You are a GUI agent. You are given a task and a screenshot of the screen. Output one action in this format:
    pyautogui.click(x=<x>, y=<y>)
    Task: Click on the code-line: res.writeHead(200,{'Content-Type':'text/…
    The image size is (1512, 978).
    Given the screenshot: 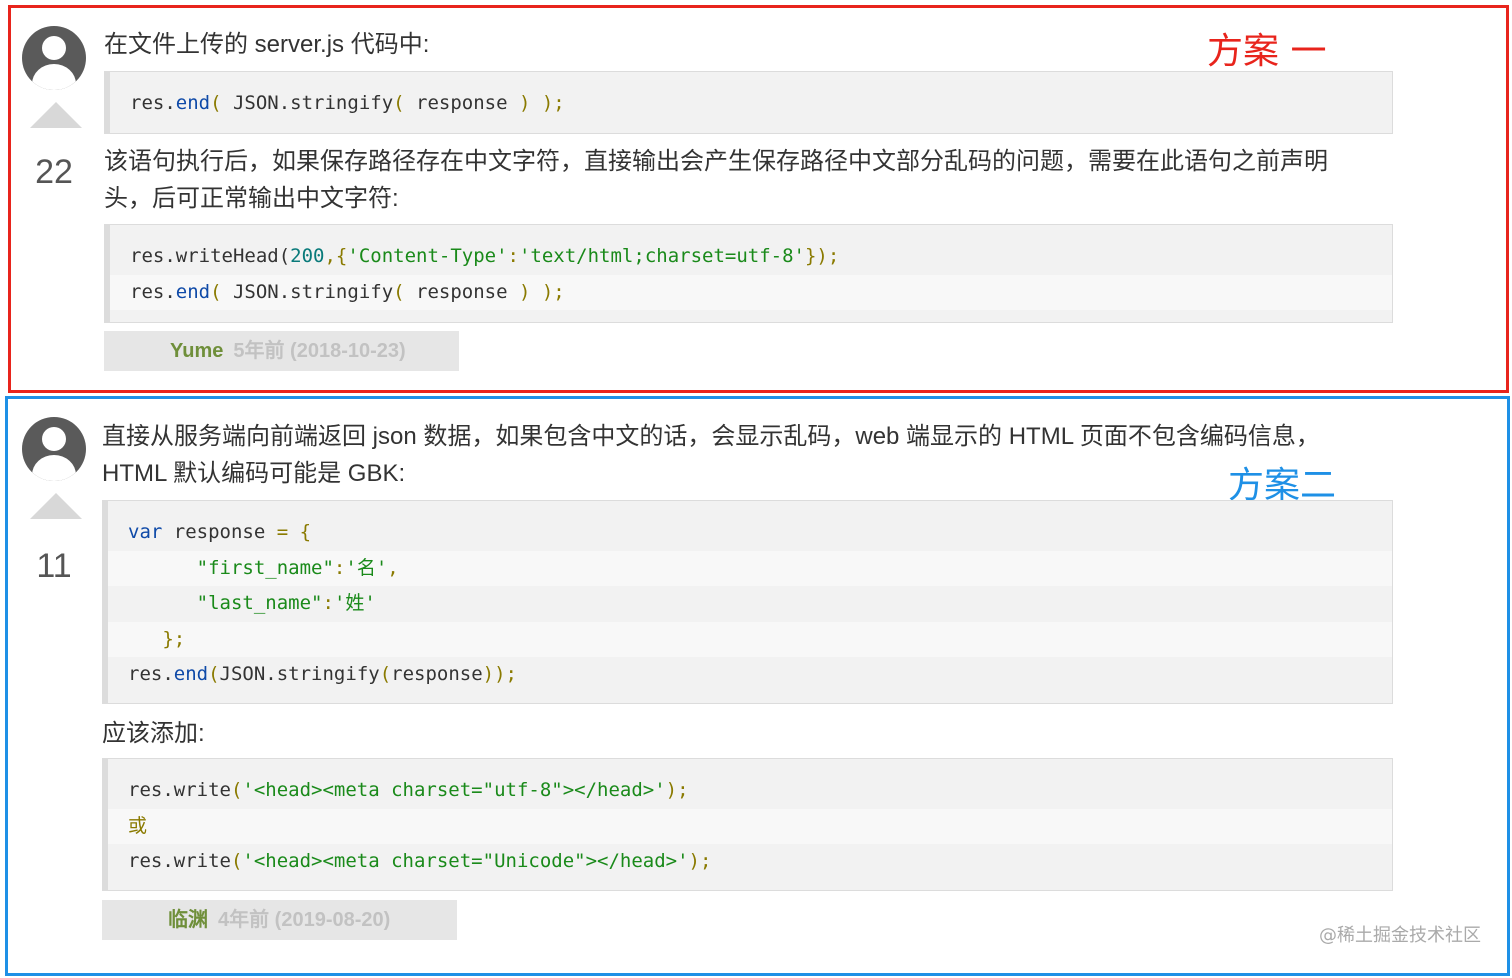 What is the action you would take?
    pyautogui.click(x=485, y=256)
    